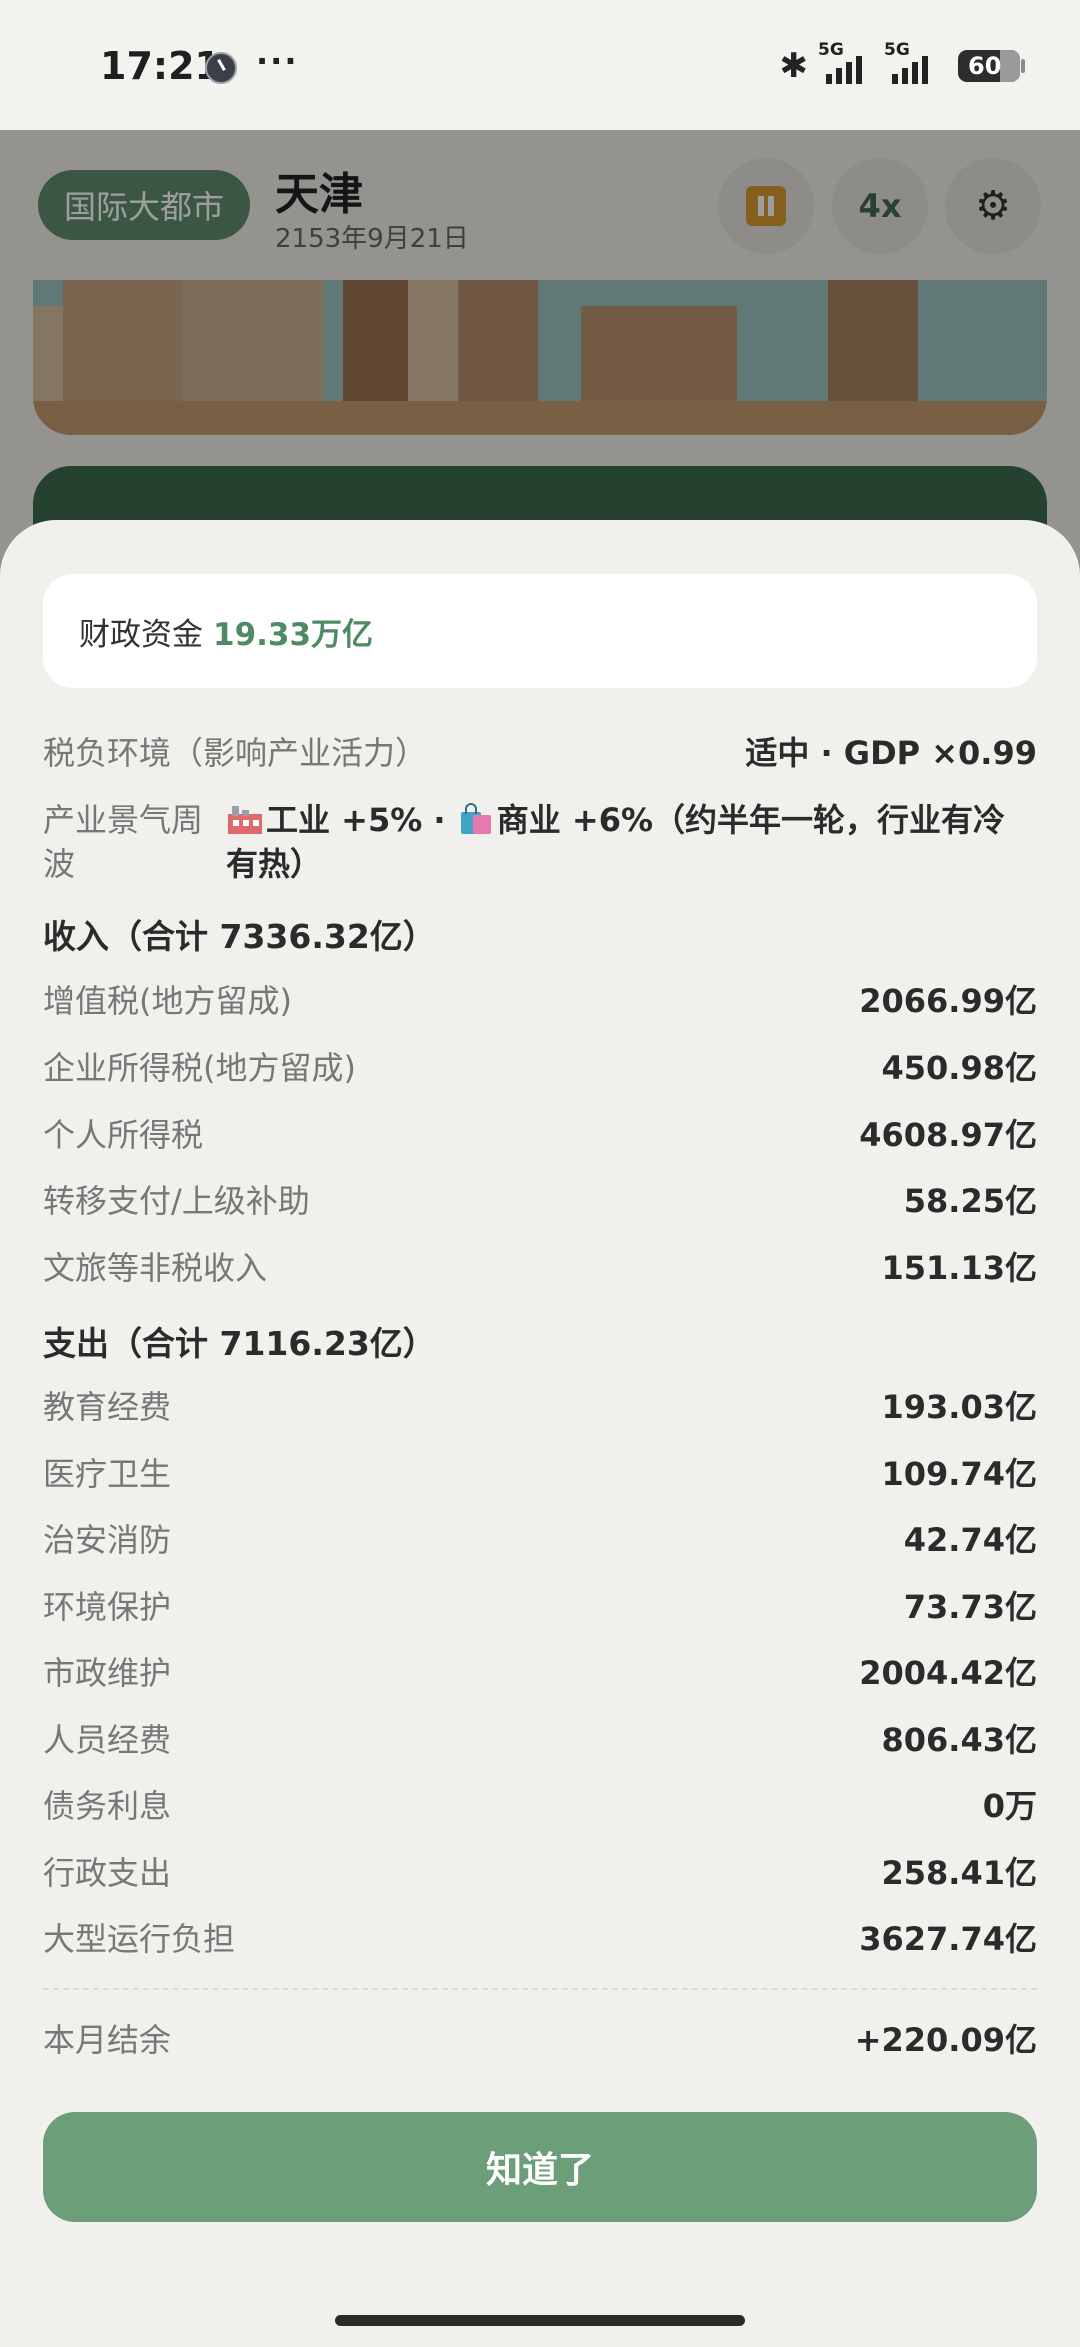 The image size is (1080, 2347). Describe the element at coordinates (107, 1806) in the screenshot. I see `row-label: 债务利息` at that location.